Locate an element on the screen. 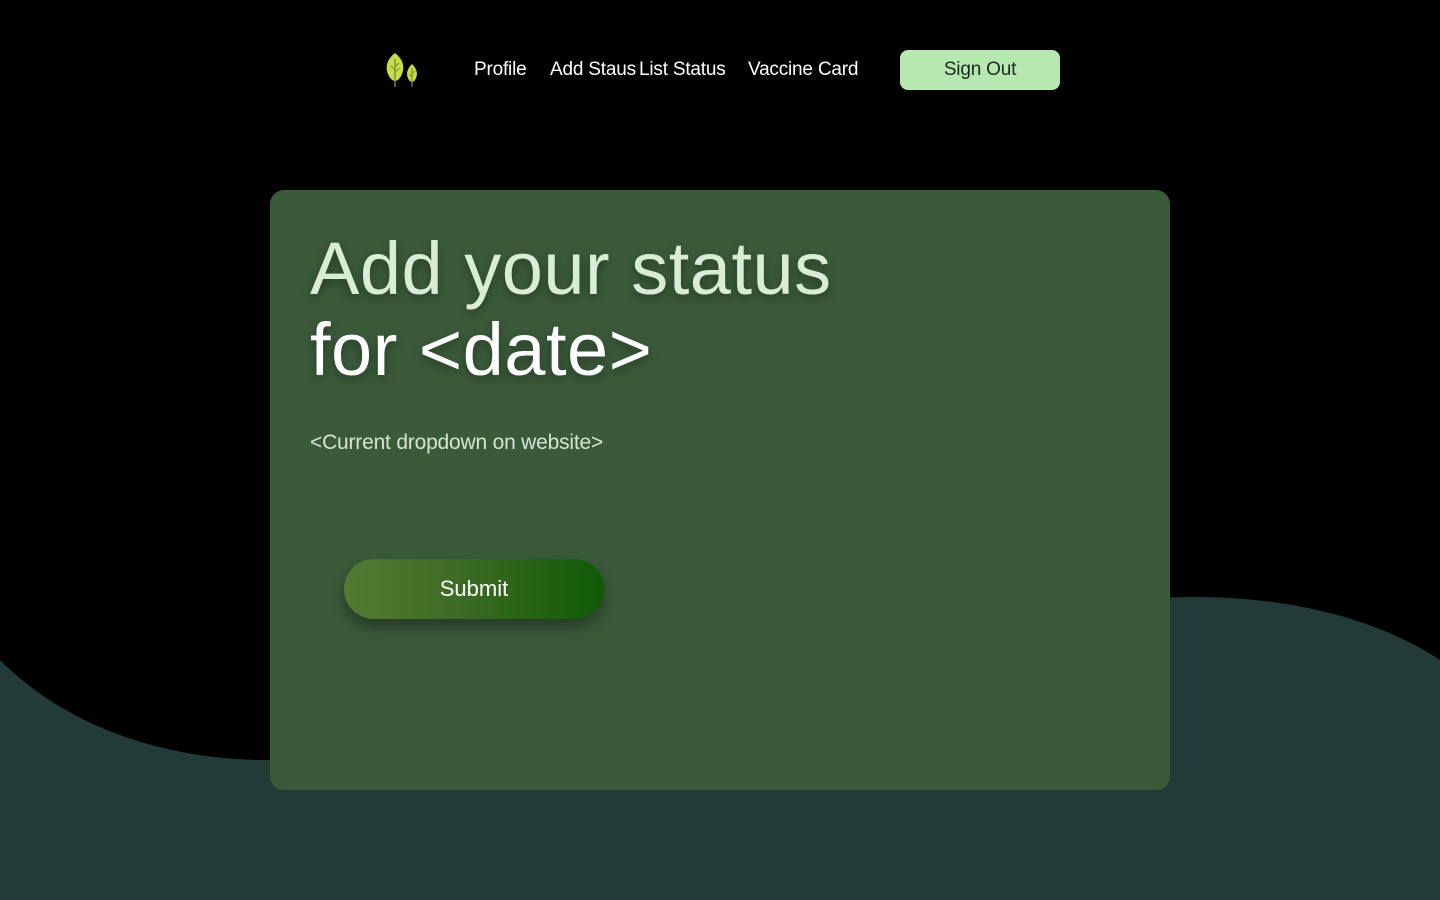 This screenshot has height=900, width=1440. submit-button: Submit is located at coordinates (474, 589).